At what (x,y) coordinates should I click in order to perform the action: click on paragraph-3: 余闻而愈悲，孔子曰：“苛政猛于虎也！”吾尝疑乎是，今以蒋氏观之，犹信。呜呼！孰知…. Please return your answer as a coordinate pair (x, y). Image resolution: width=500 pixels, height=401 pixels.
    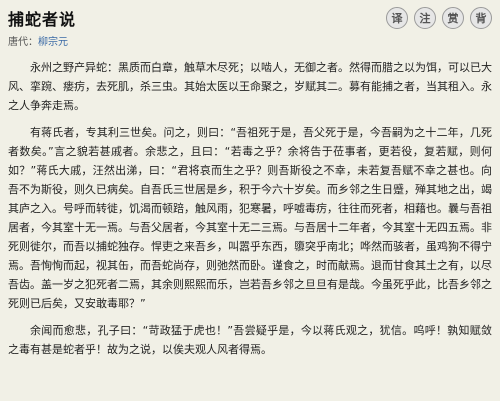
    Looking at the image, I should click on (250, 340).